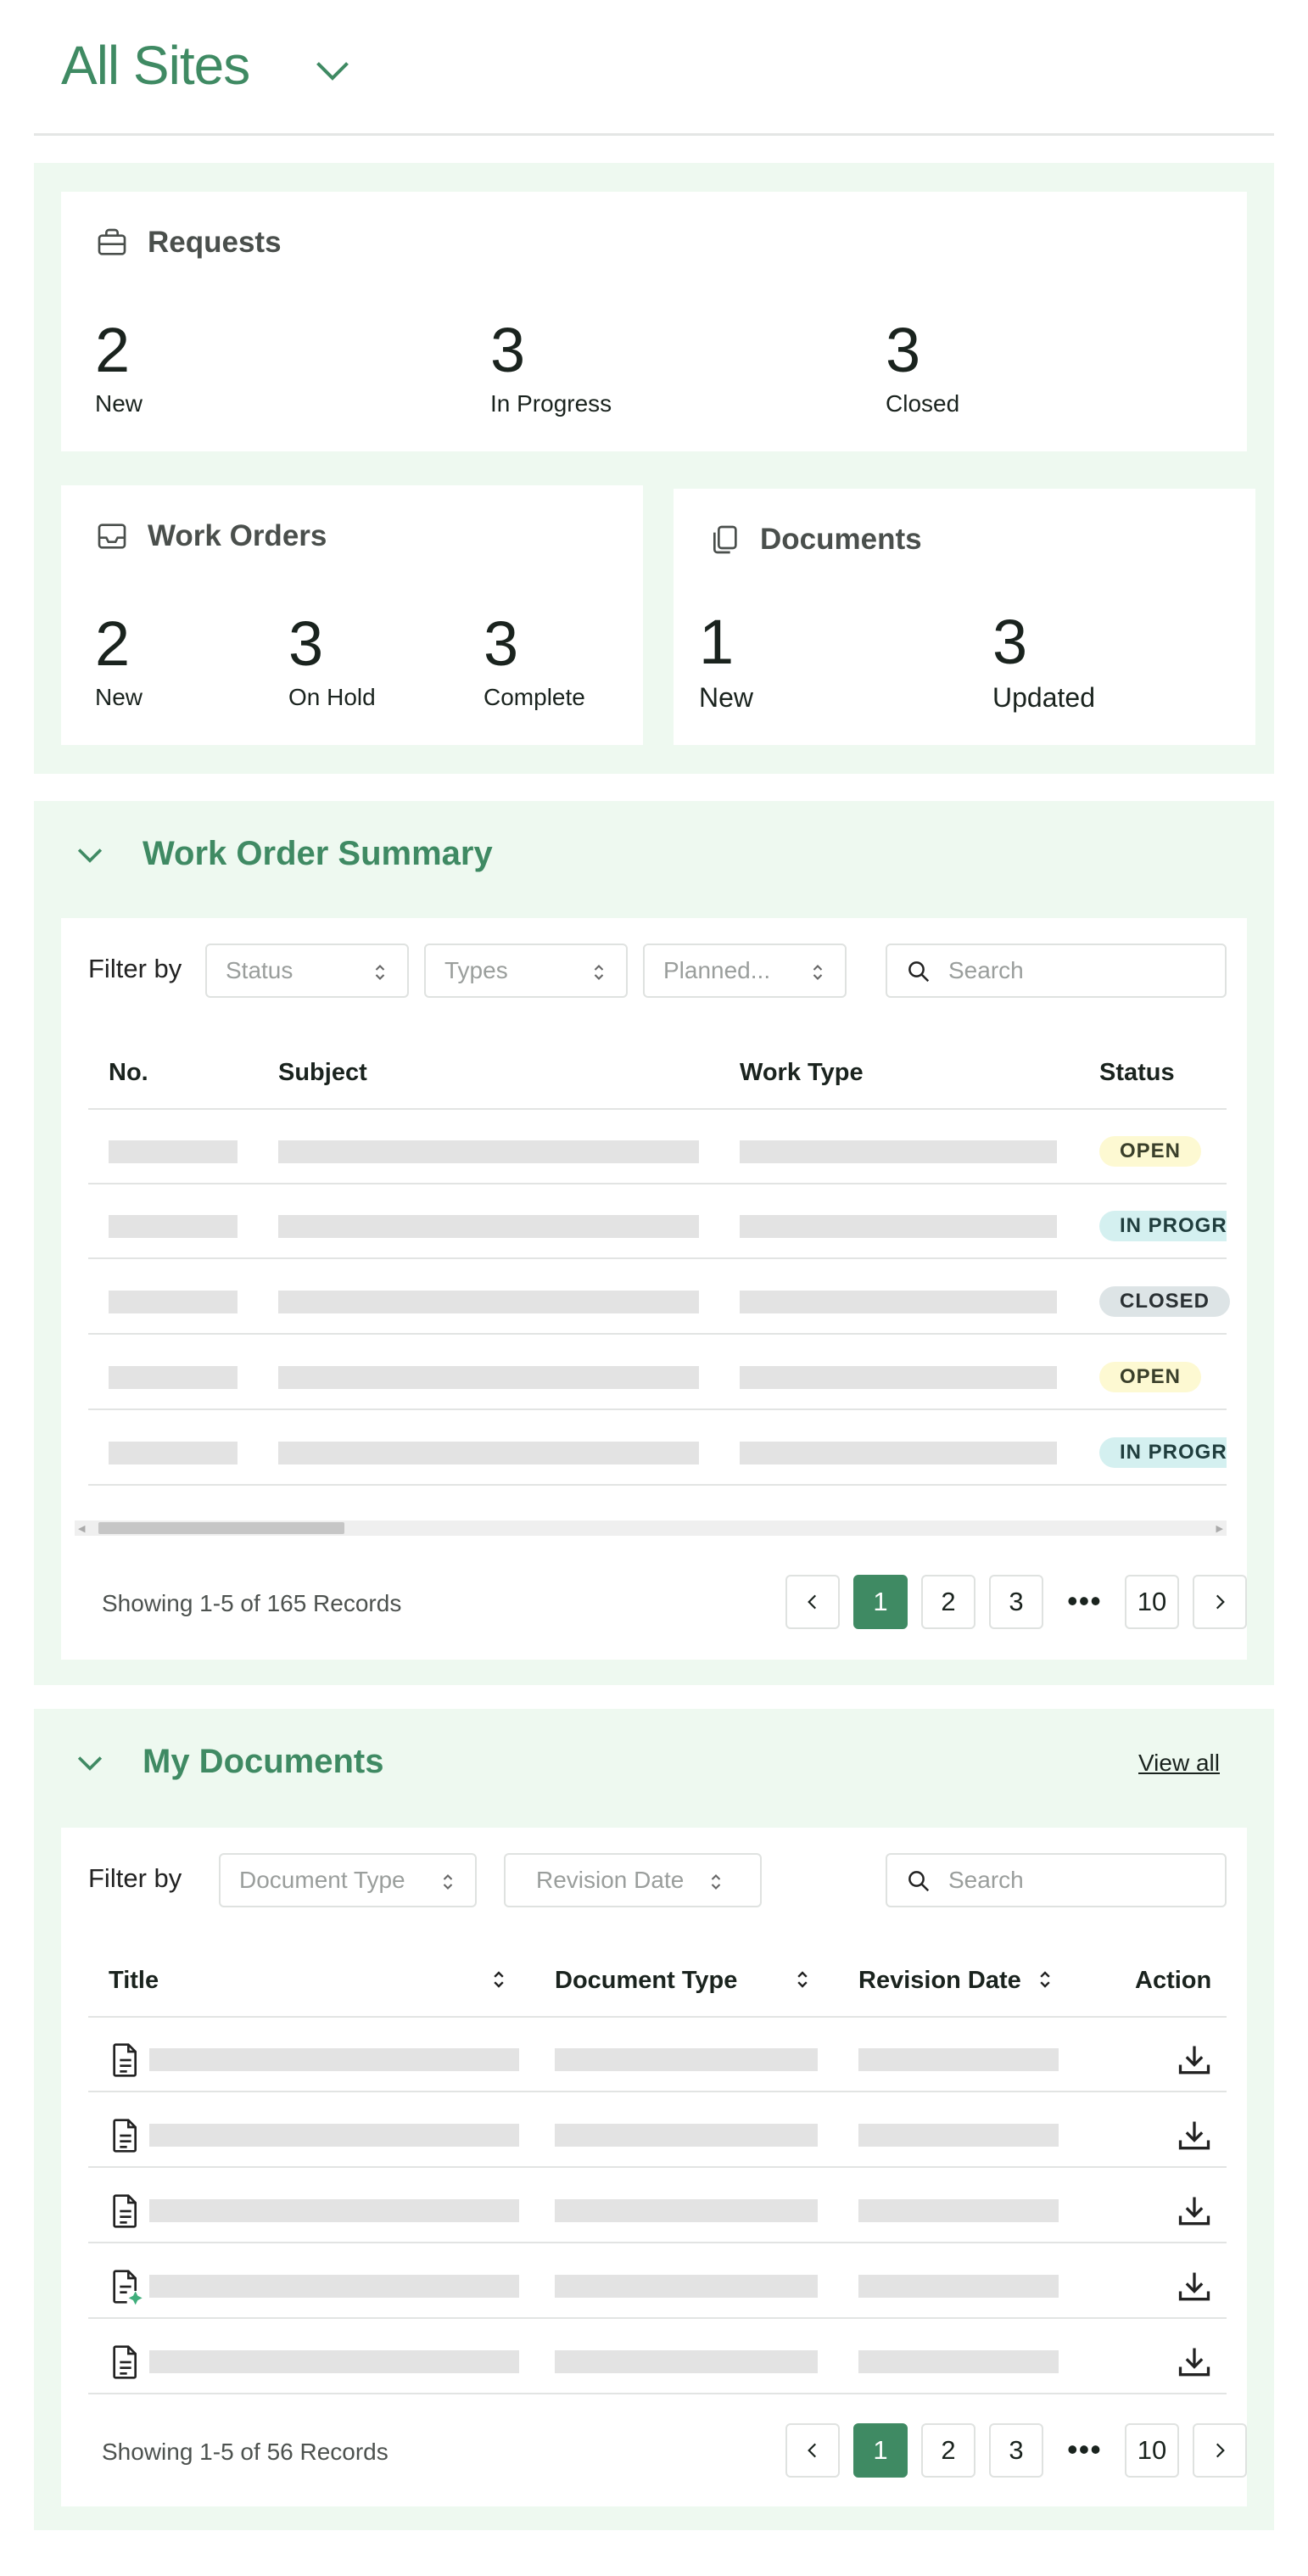 The height and width of the screenshot is (2576, 1308). I want to click on types-filter-select: Types, so click(526, 971).